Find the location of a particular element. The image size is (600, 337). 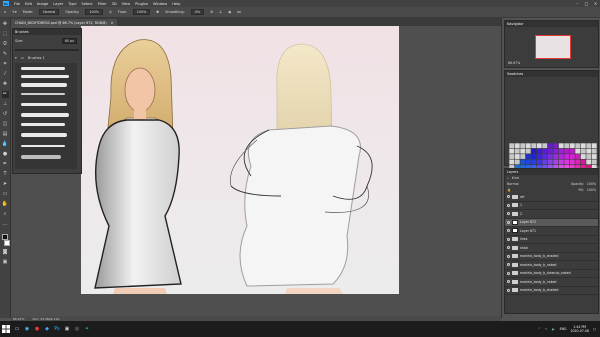

app-red-icon: ● is located at coordinates (37, 329).